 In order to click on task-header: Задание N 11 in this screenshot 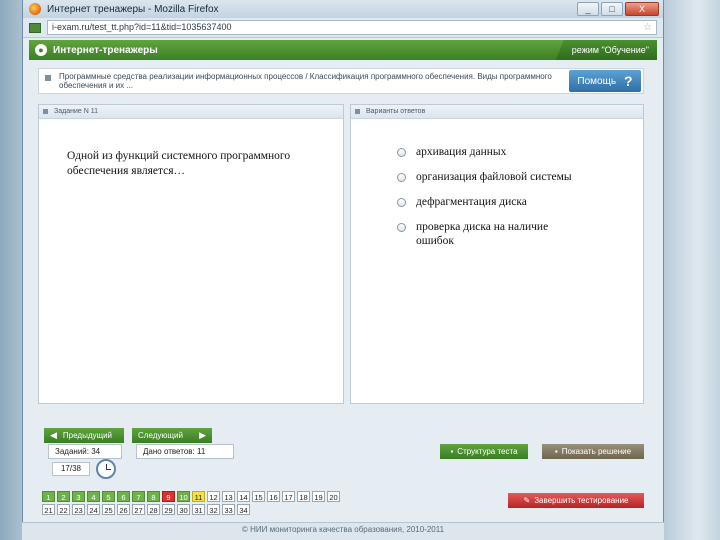, I will do `click(191, 112)`.